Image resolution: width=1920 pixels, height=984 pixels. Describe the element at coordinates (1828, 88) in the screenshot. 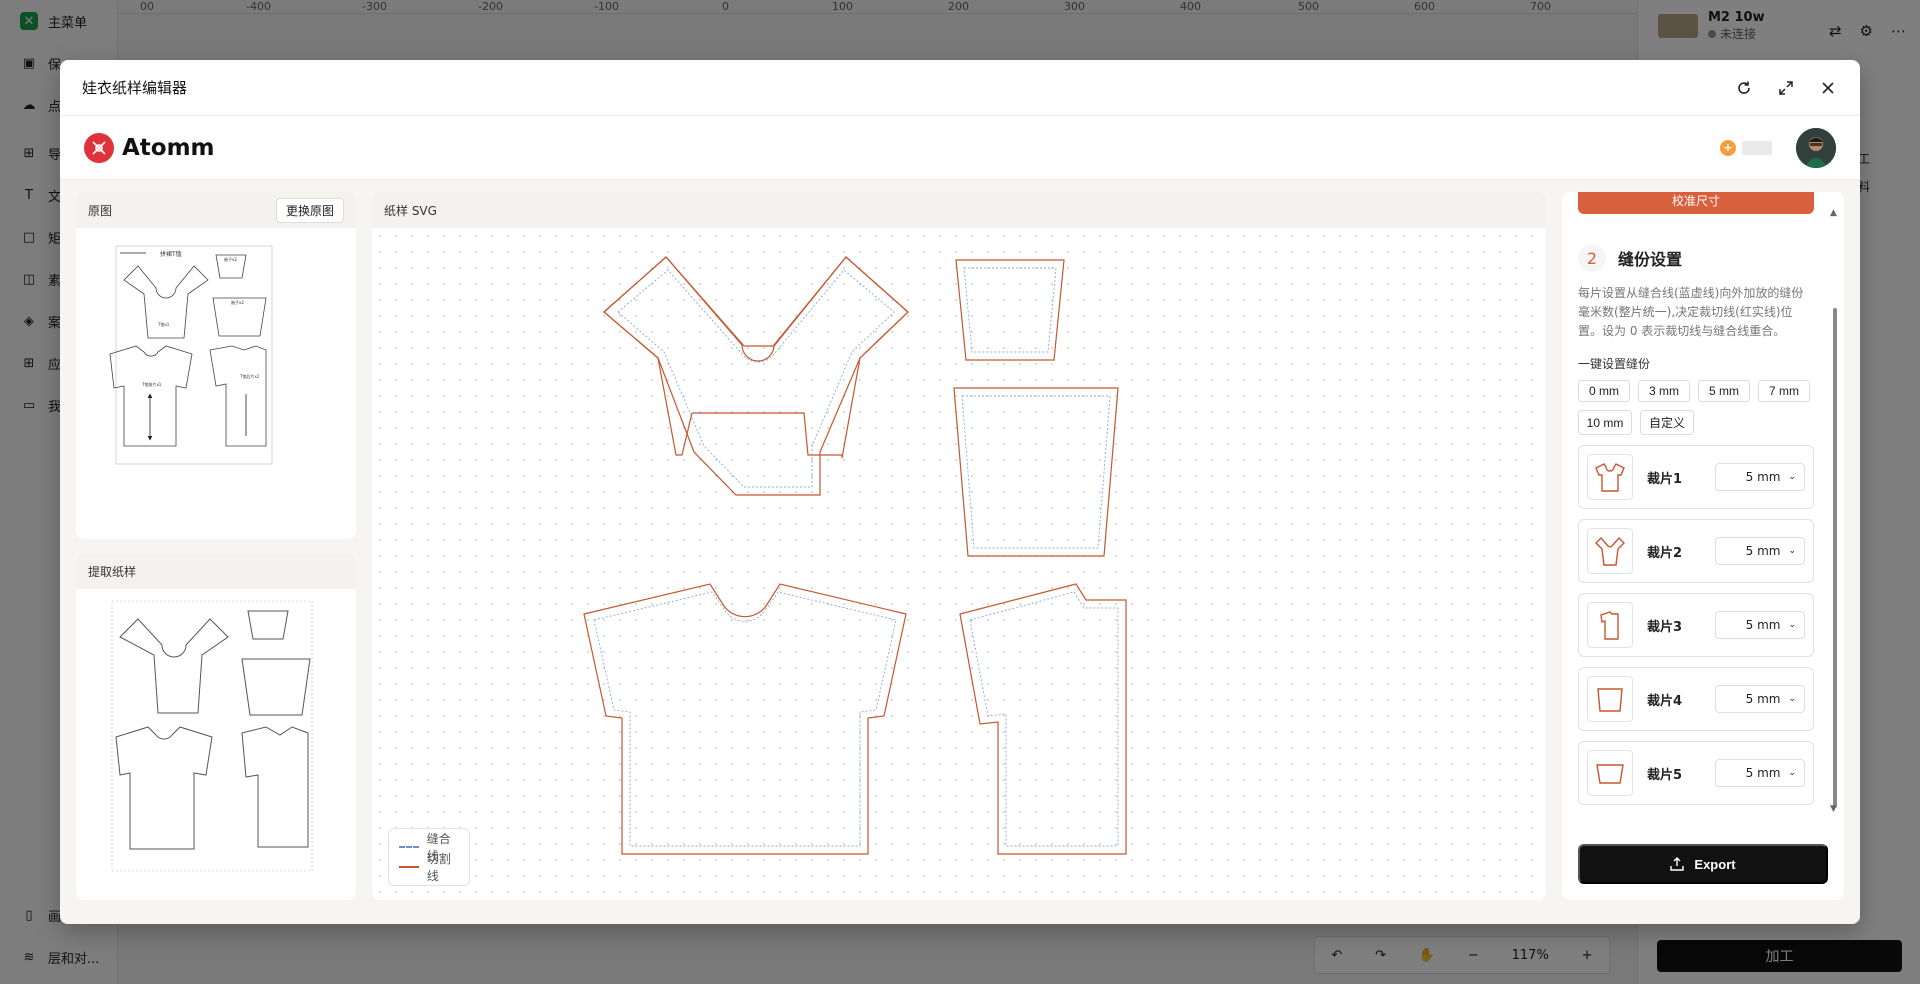

I see `close-icon` at that location.